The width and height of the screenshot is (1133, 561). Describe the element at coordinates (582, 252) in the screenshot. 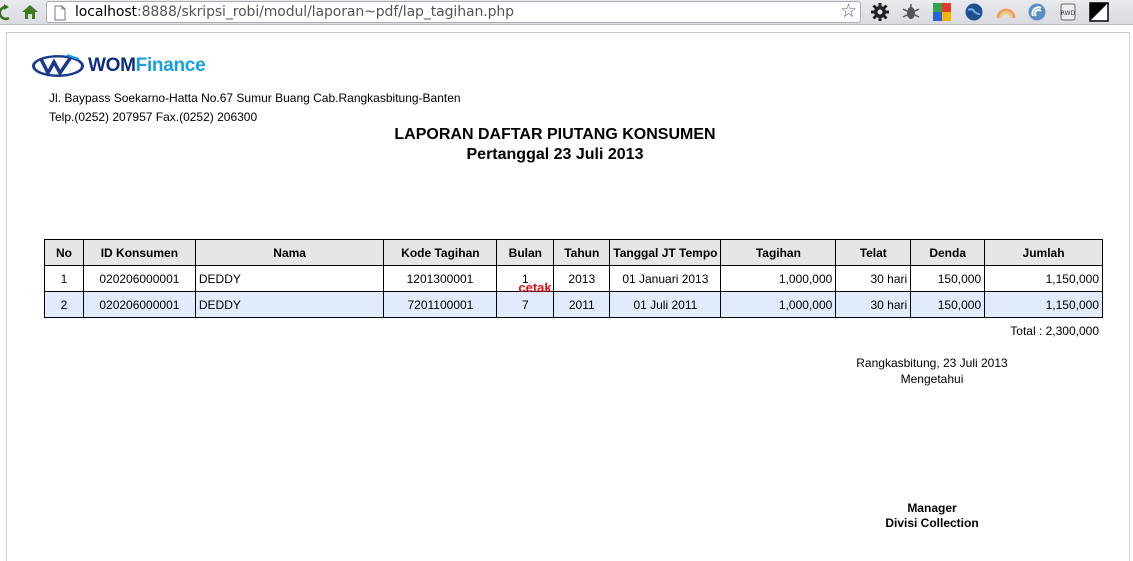

I see `col-tahun: Tahun` at that location.